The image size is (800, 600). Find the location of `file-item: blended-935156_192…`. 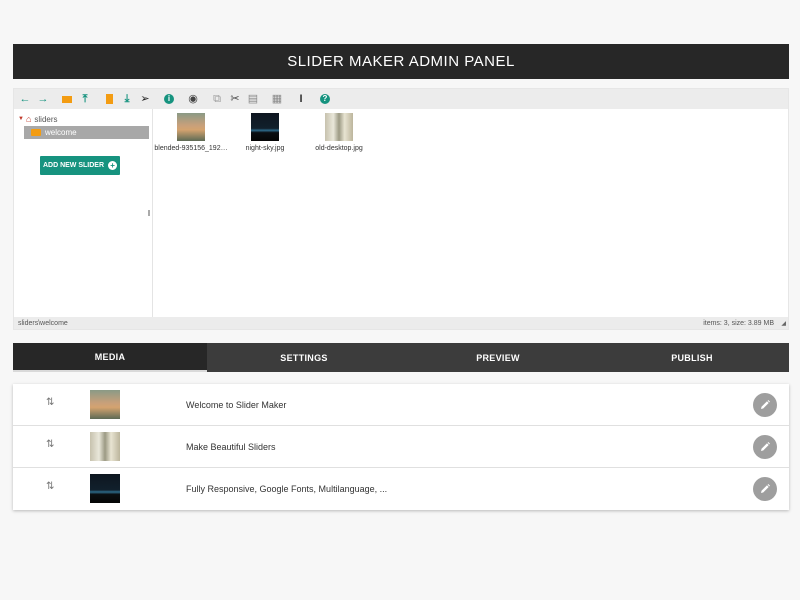

file-item: blended-935156_192… is located at coordinates (191, 132).